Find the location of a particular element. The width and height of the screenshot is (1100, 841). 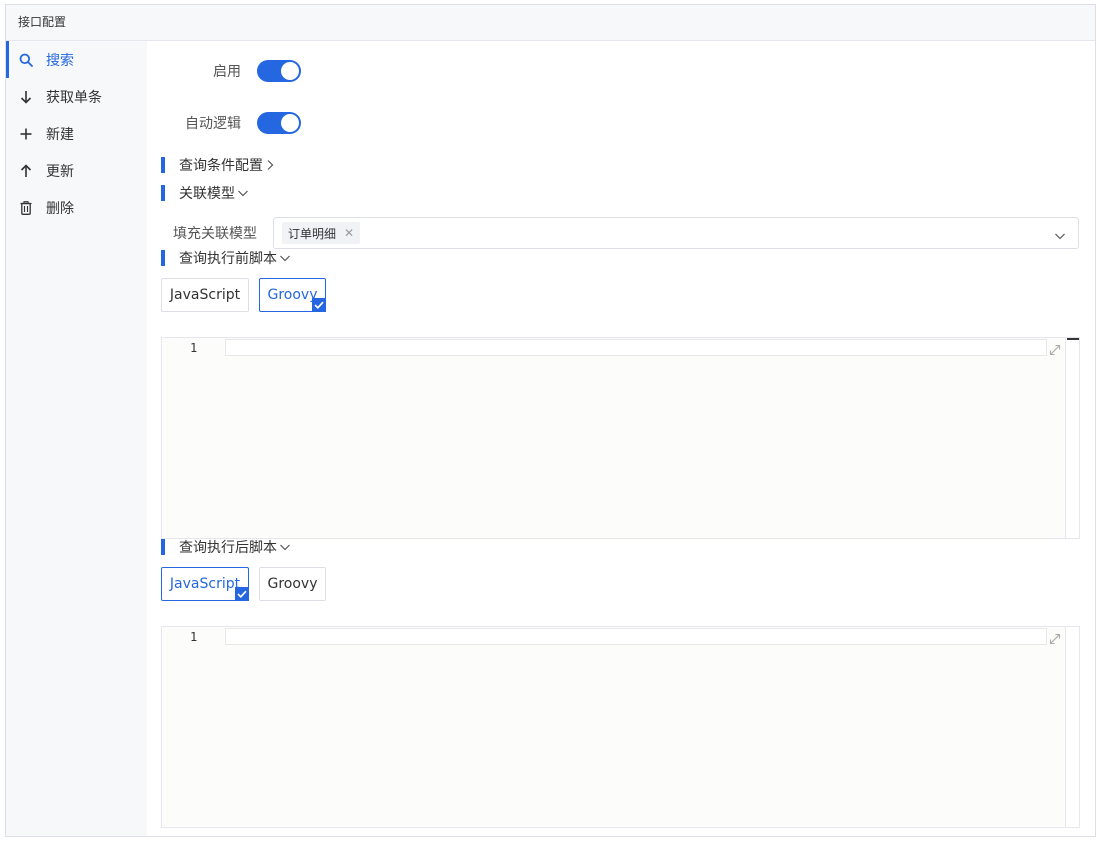

after-lang-groovy: Groovy is located at coordinates (292, 584).